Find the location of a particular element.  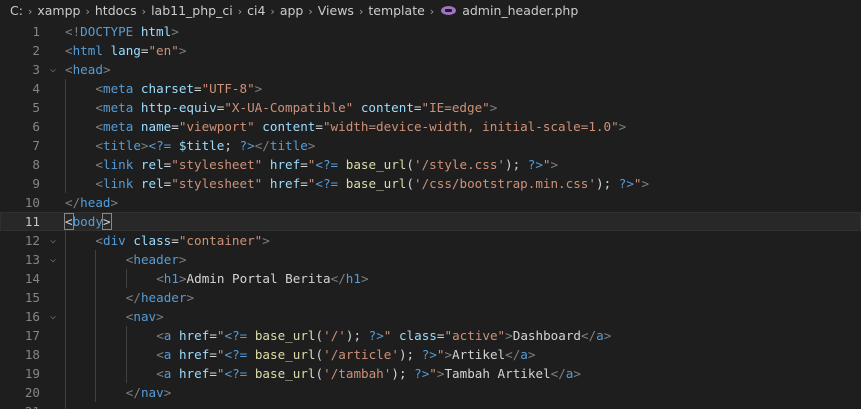

code-token: head is located at coordinates (87, 69).